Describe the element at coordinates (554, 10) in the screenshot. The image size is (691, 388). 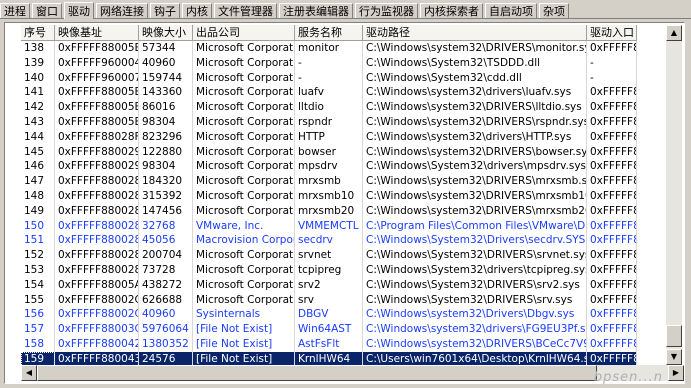
I see `tab-11: 杂项` at that location.